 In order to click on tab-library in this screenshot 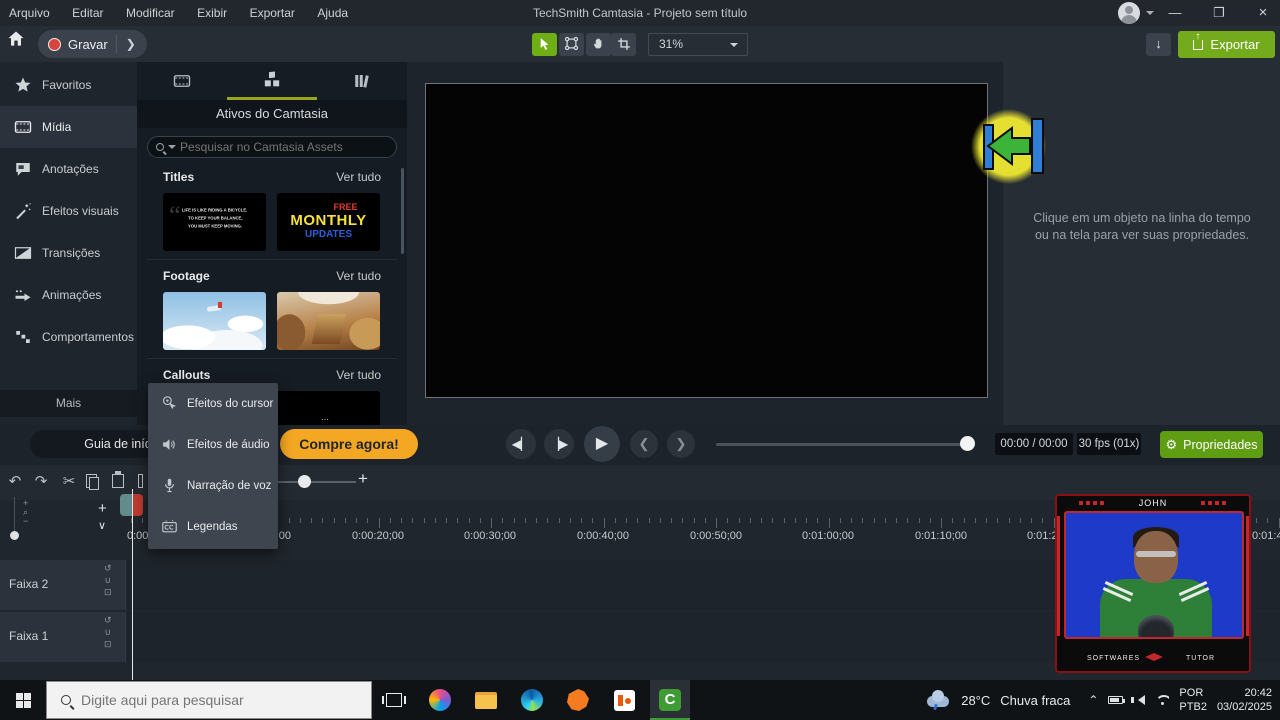, I will do `click(362, 81)`.